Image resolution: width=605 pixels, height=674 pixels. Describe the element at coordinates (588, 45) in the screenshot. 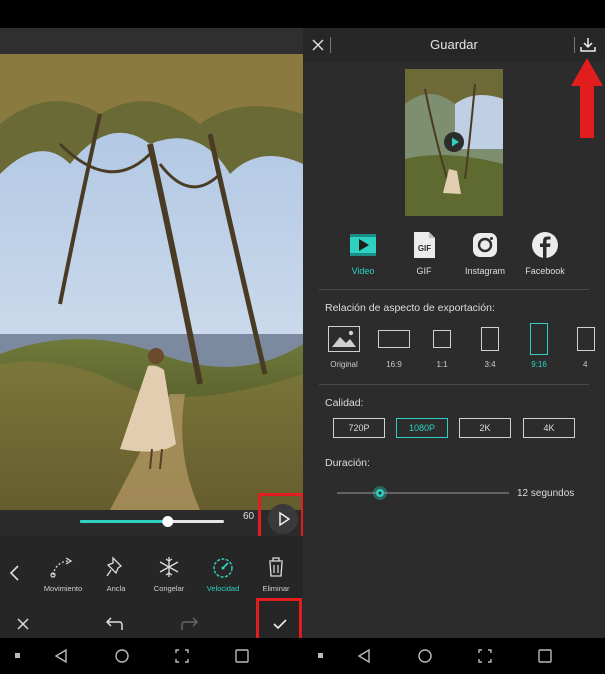

I see `download-icon` at that location.